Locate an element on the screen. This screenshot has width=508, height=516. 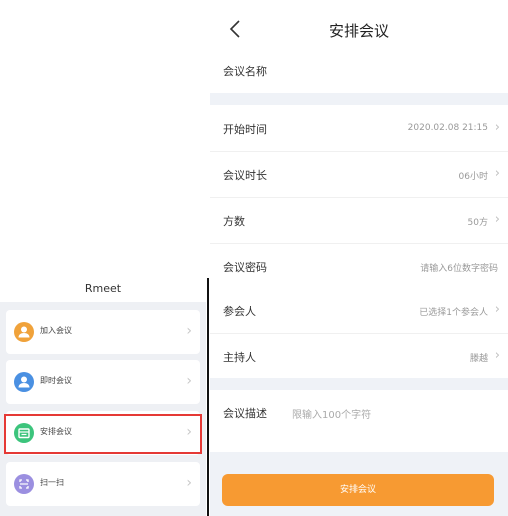
password-input: 请输入6位数字密码 is located at coordinates (459, 267).